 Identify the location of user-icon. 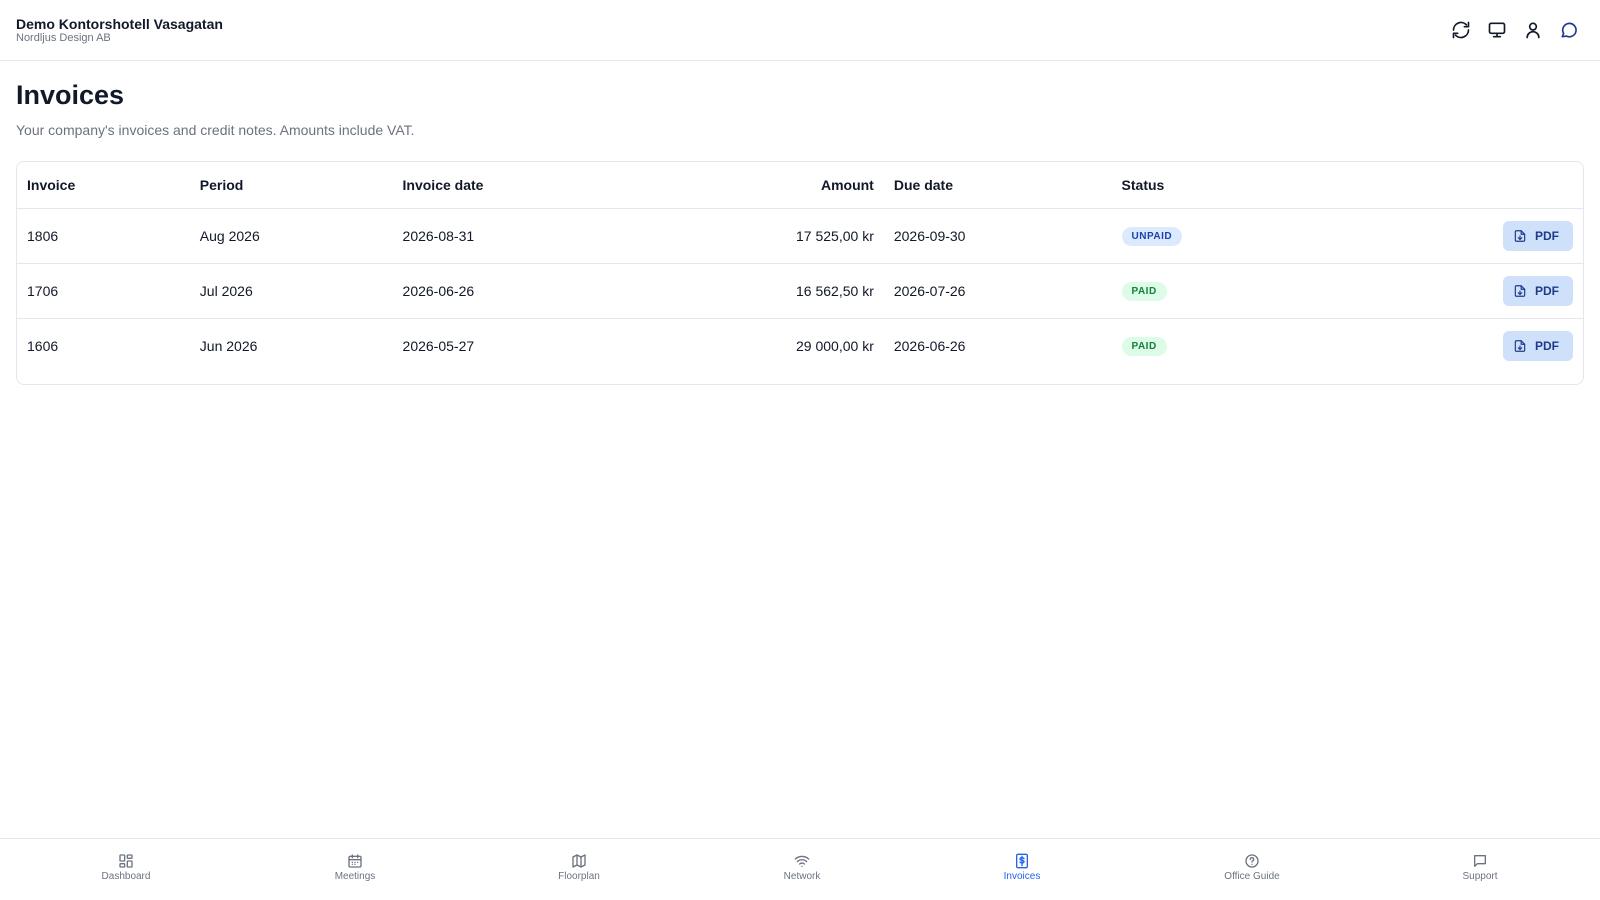
(1533, 30).